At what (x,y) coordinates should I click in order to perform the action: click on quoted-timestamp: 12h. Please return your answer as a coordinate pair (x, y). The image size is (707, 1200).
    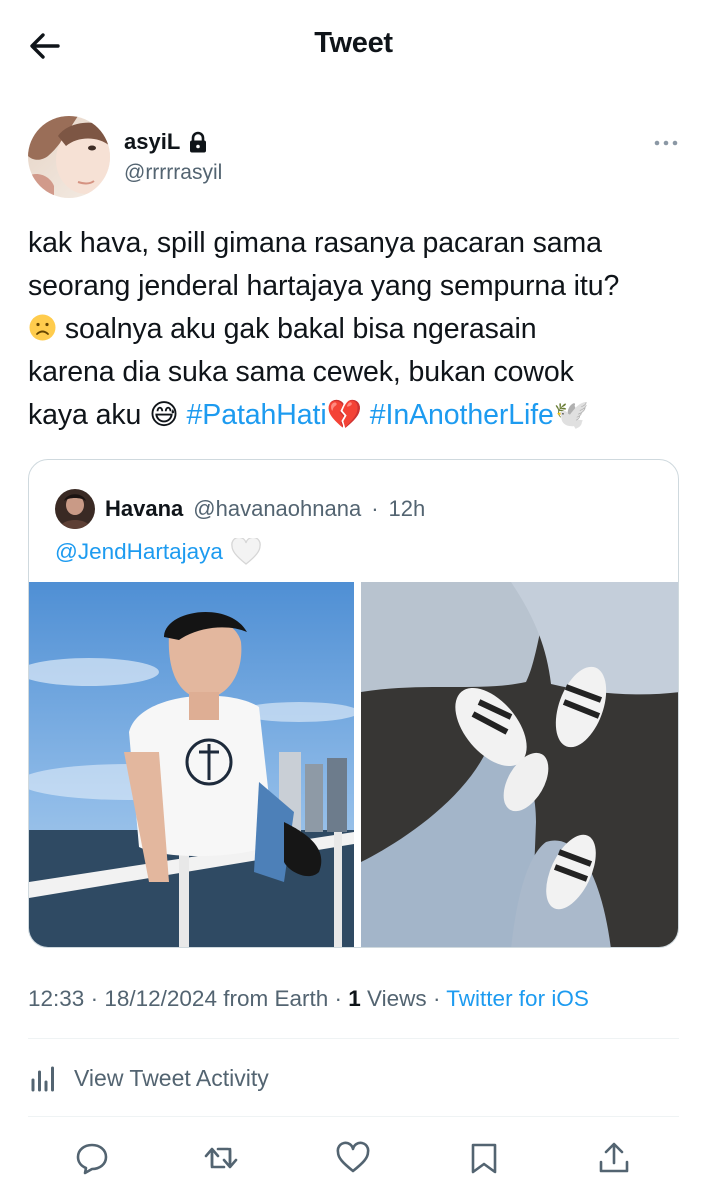
    Looking at the image, I should click on (407, 508).